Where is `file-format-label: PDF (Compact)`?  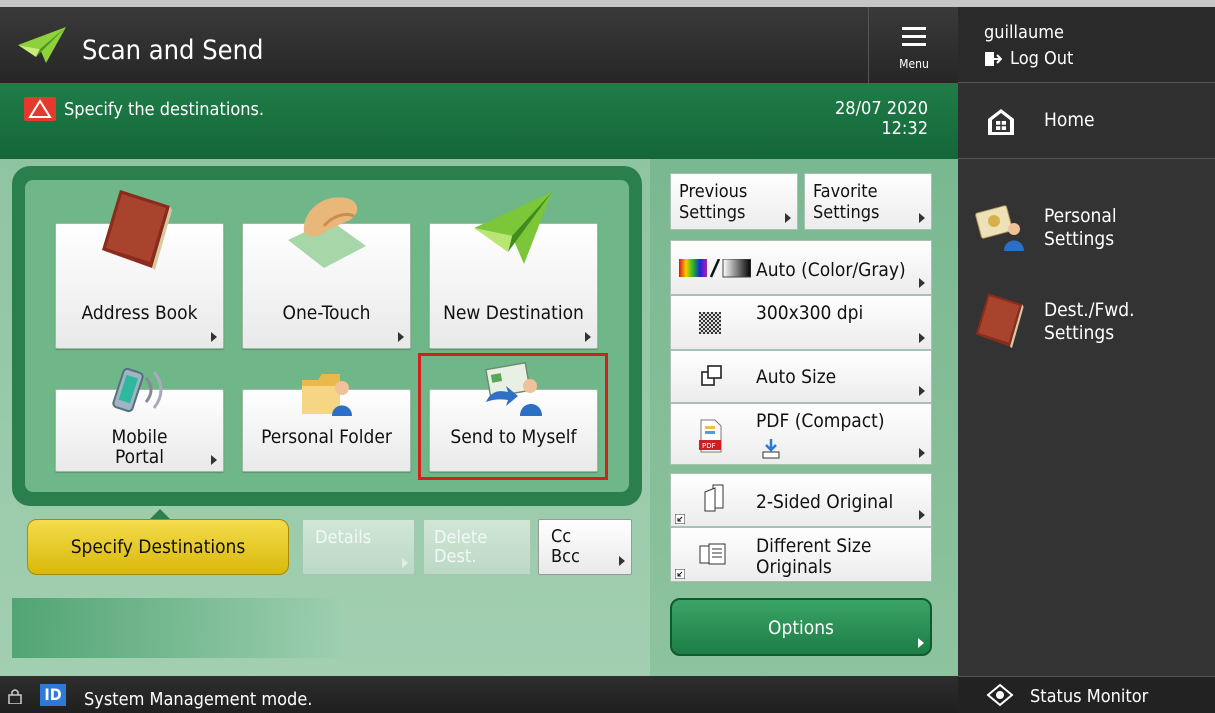 file-format-label: PDF (Compact) is located at coordinates (820, 421).